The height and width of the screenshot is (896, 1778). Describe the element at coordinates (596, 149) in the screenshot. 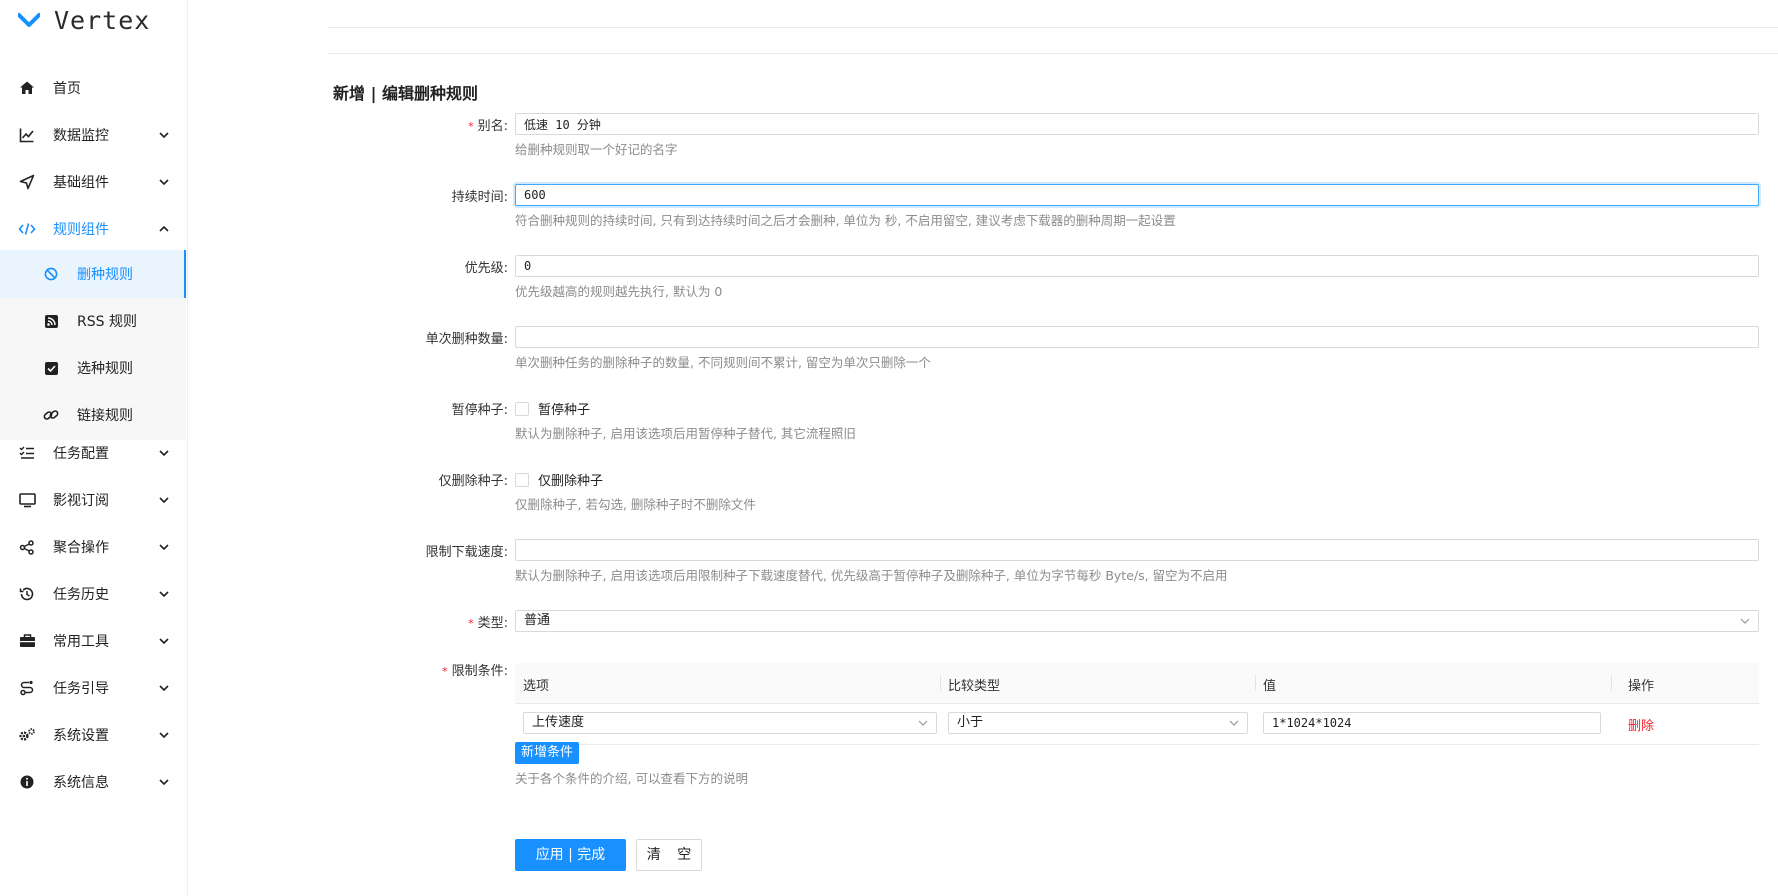

I see `alias-hint: 给删种规则取一个好记的名字` at that location.